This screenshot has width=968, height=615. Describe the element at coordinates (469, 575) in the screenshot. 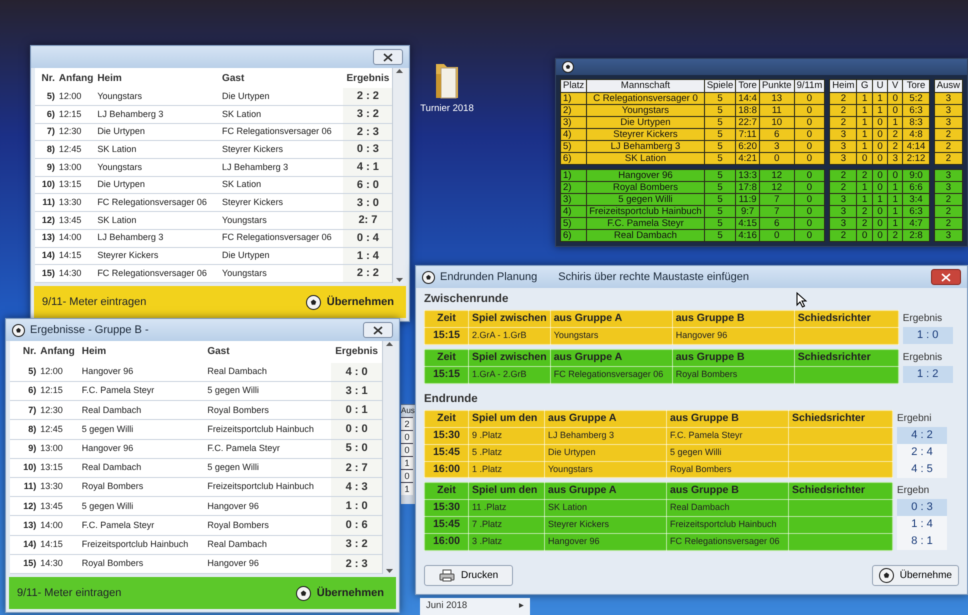

I see `print-button: Drucken` at that location.